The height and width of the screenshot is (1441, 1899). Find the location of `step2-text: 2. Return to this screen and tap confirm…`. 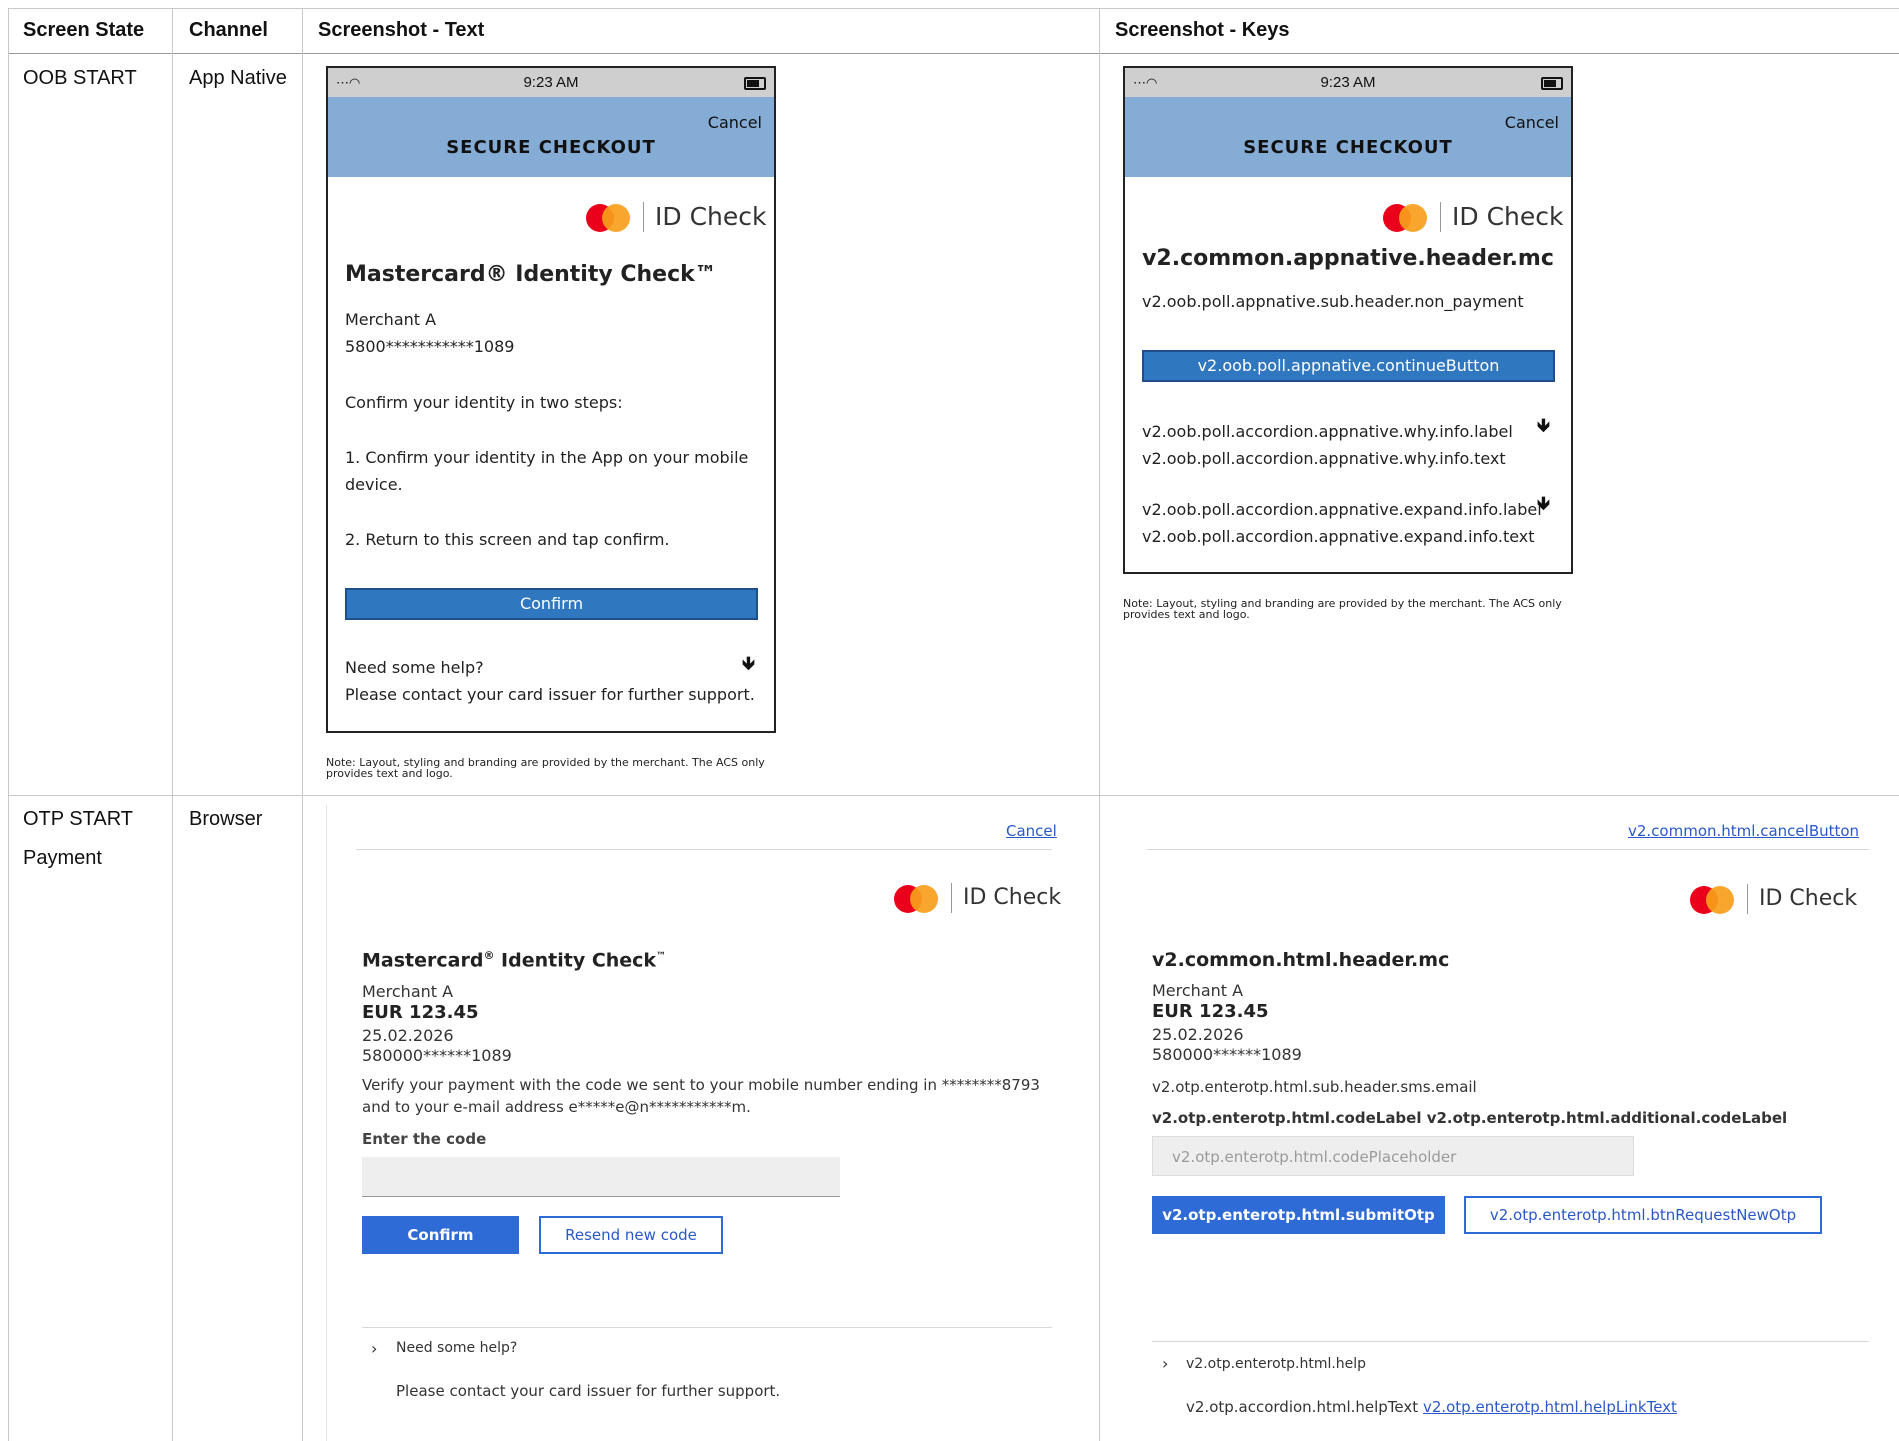

step2-text: 2. Return to this screen and tap confirm… is located at coordinates (507, 539).